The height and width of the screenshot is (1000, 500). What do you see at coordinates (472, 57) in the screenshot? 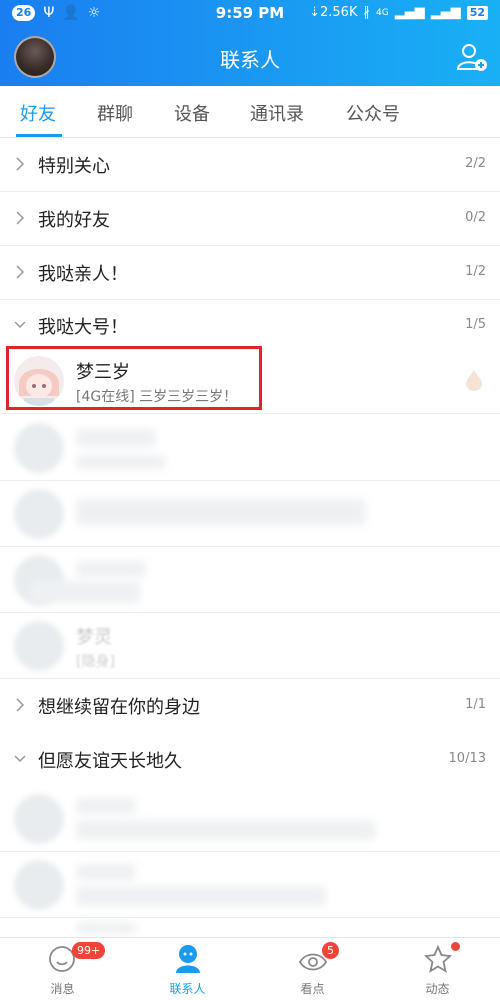
I see `add-contact-icon` at bounding box center [472, 57].